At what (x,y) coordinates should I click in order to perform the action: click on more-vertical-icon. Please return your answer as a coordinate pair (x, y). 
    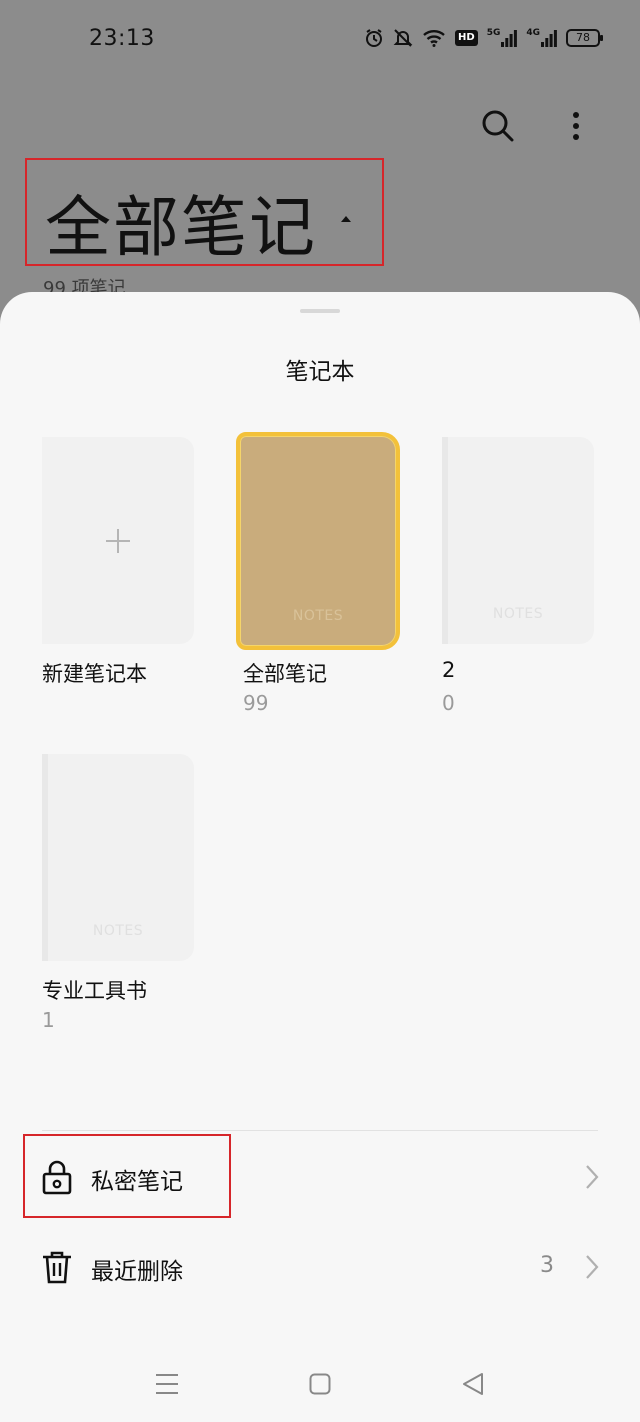
    Looking at the image, I should click on (576, 126).